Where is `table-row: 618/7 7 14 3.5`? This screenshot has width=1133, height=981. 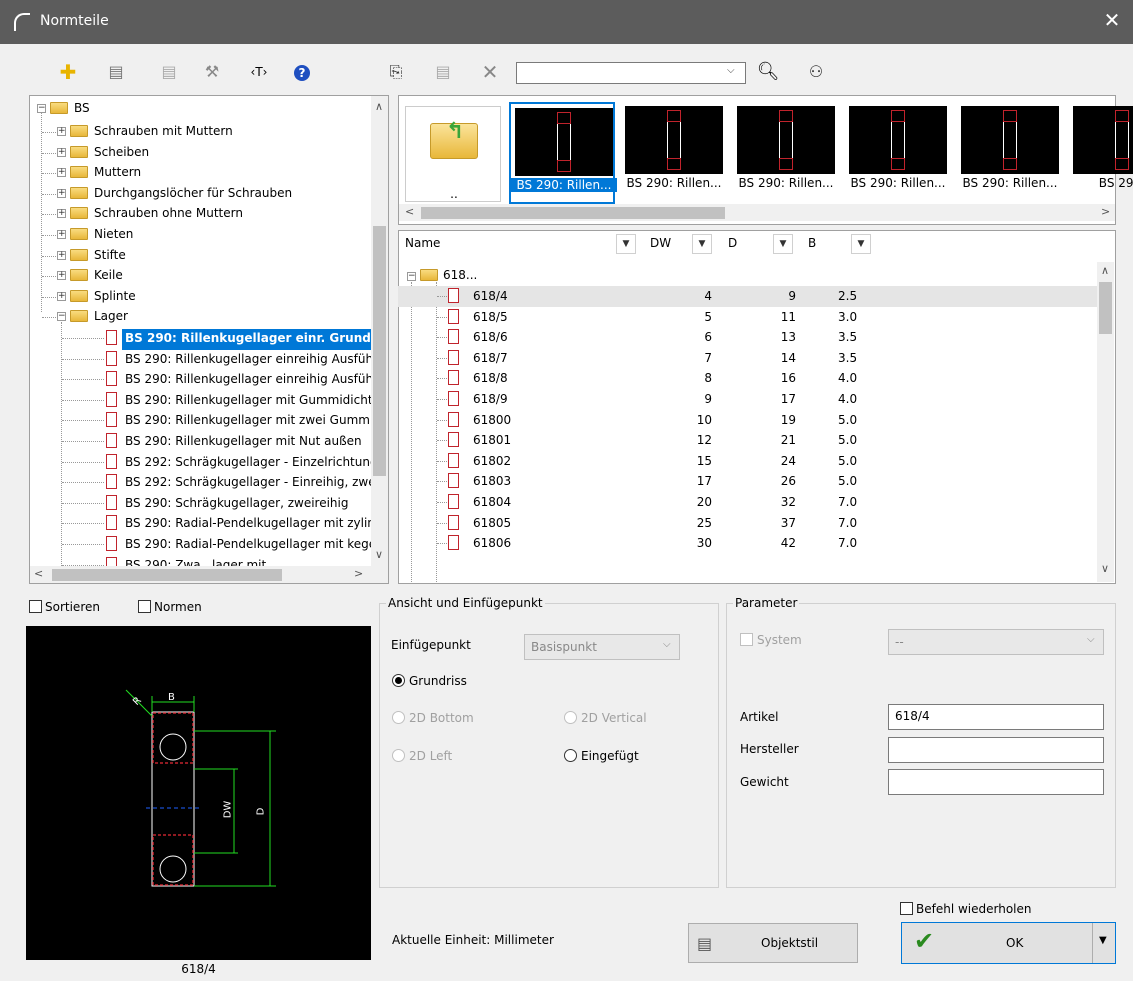
table-row: 618/7 7 14 3.5 is located at coordinates (748, 358).